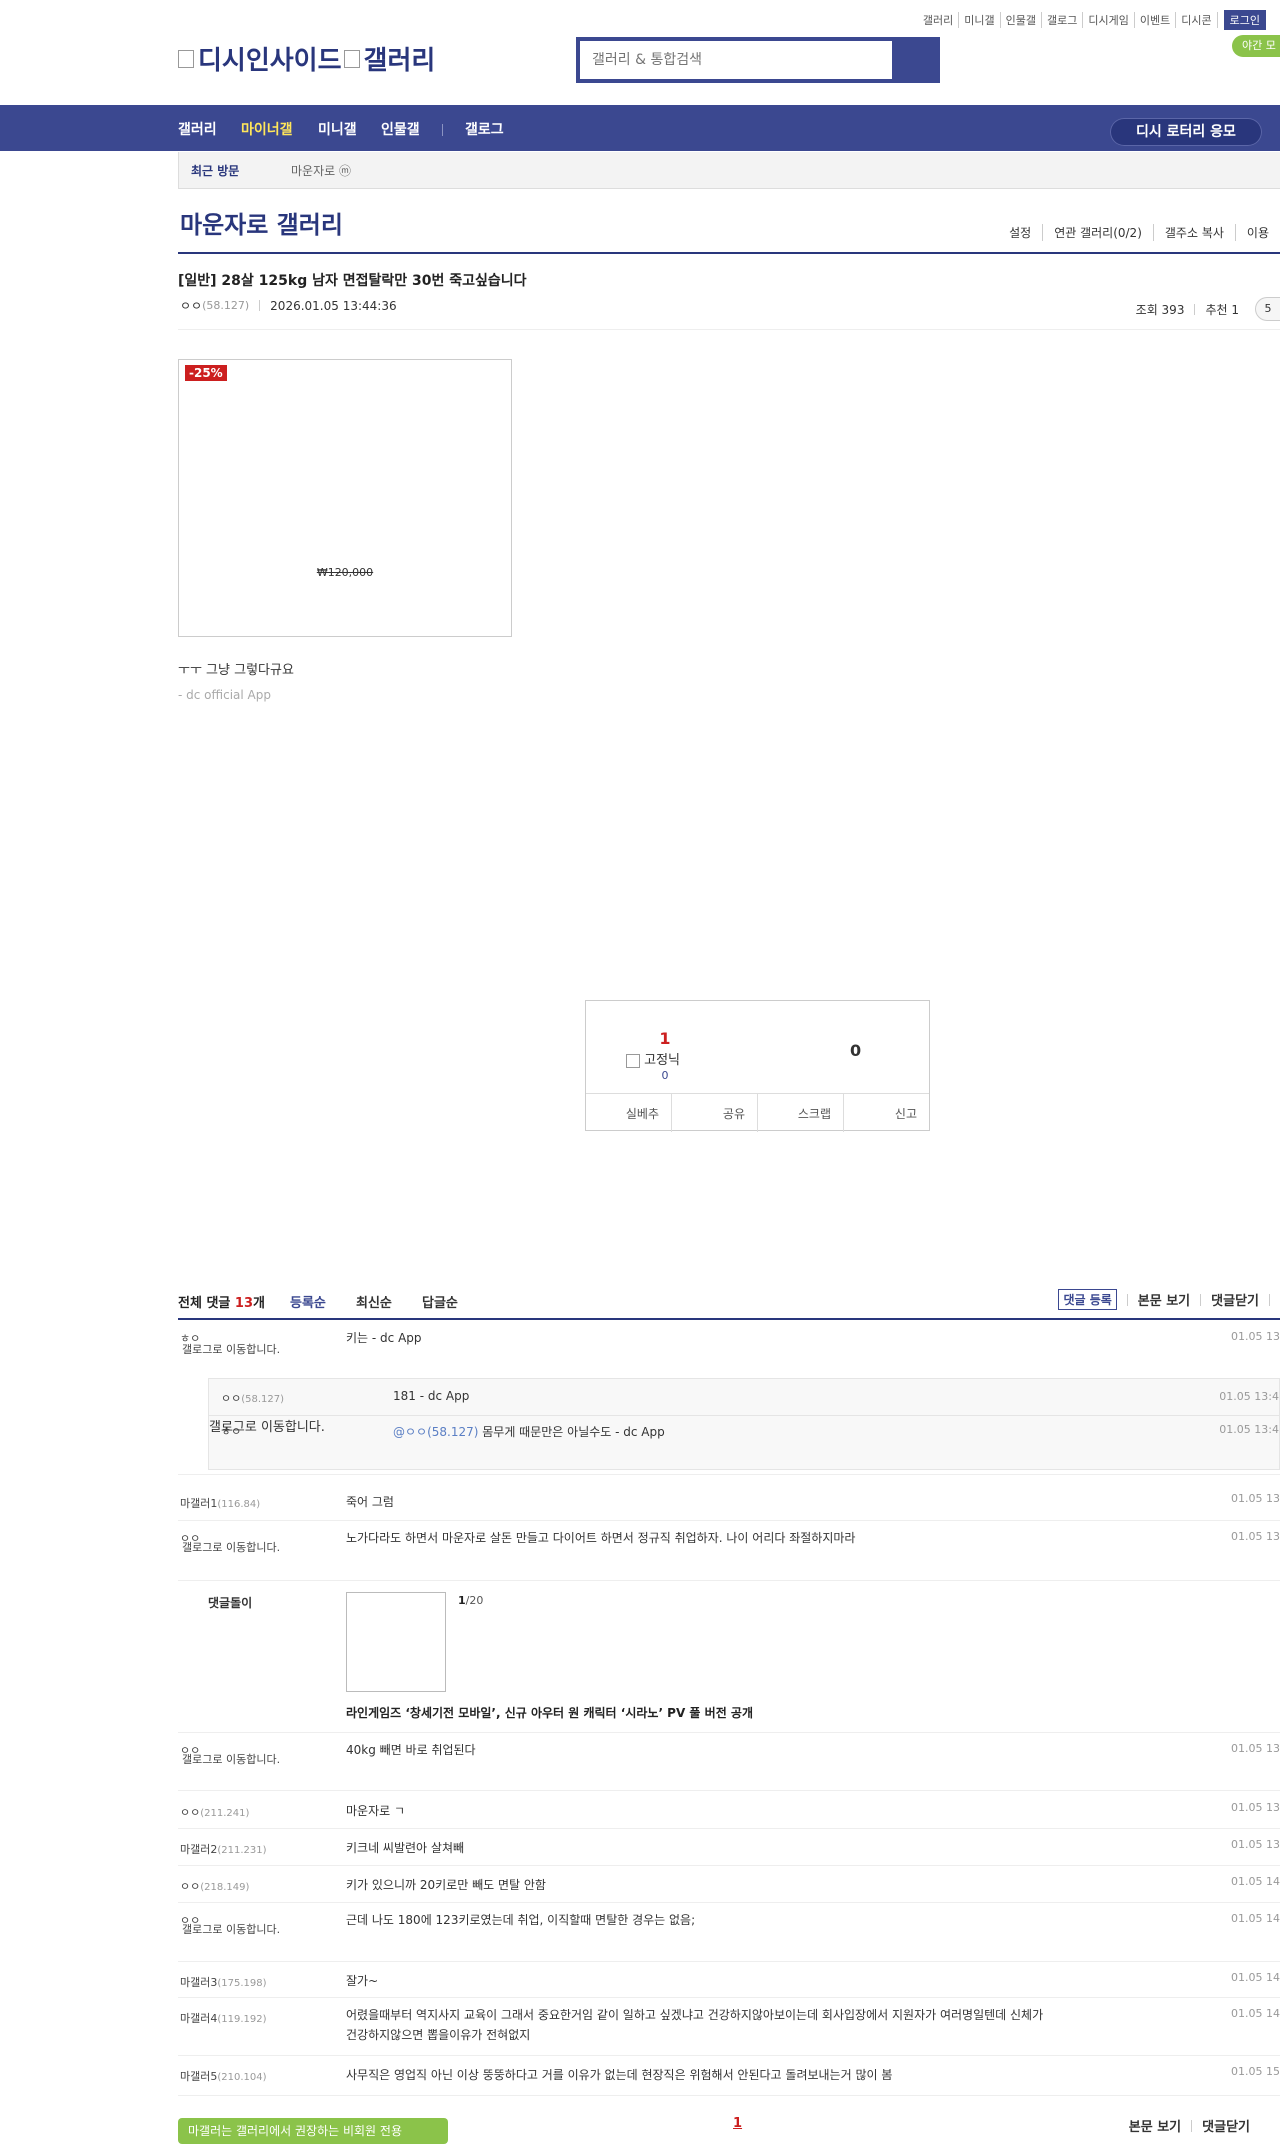 The width and height of the screenshot is (1280, 2144). What do you see at coordinates (1186, 132) in the screenshot?
I see `lottery-button: 디시 로터리 응모` at bounding box center [1186, 132].